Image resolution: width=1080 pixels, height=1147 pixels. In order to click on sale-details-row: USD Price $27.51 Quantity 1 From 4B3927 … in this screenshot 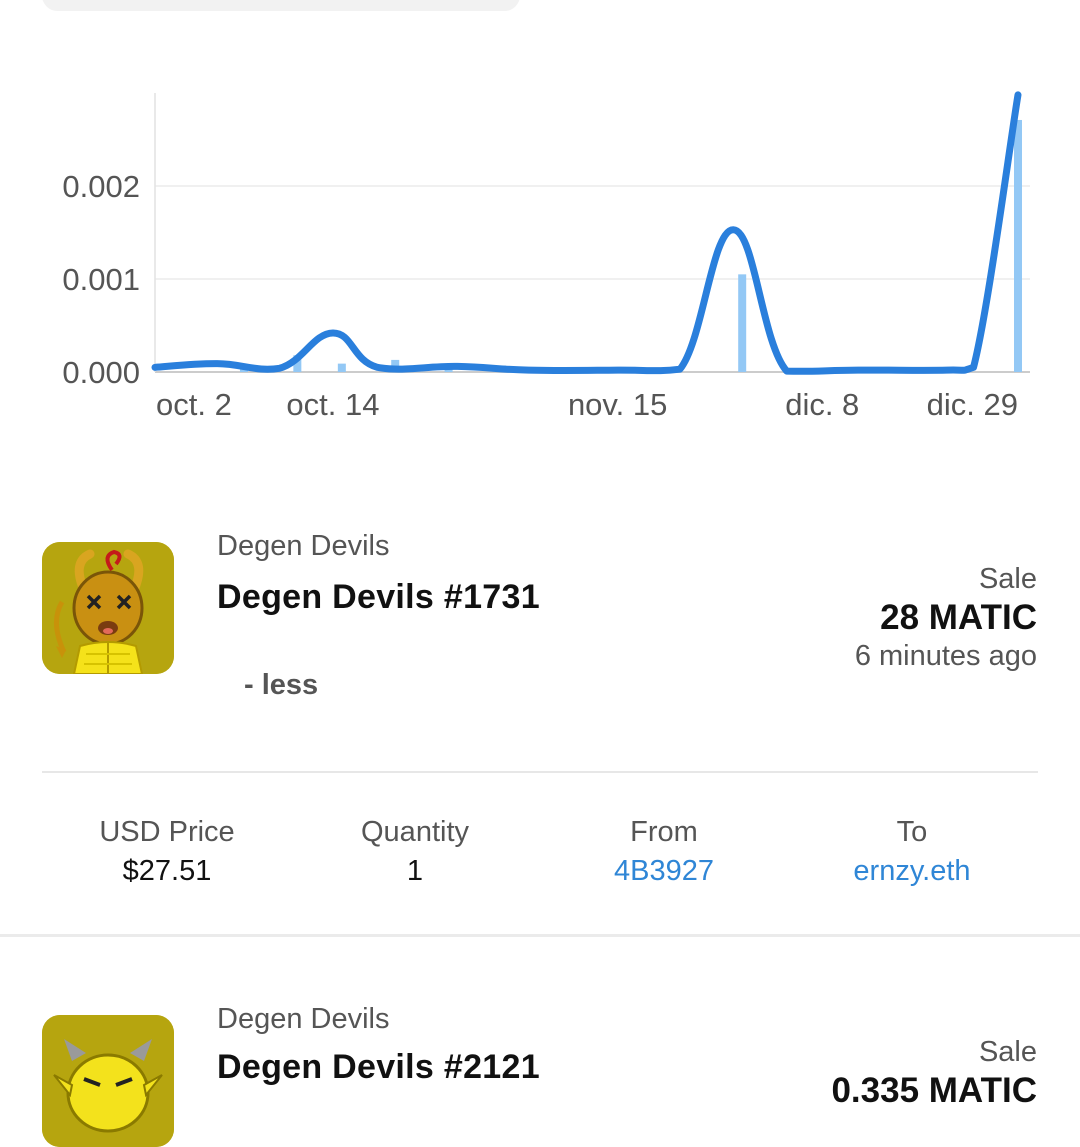, I will do `click(540, 861)`.